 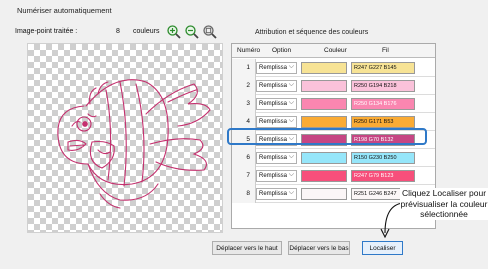 What do you see at coordinates (383, 104) in the screenshot?
I see `thread-value: R250 G134 B176` at bounding box center [383, 104].